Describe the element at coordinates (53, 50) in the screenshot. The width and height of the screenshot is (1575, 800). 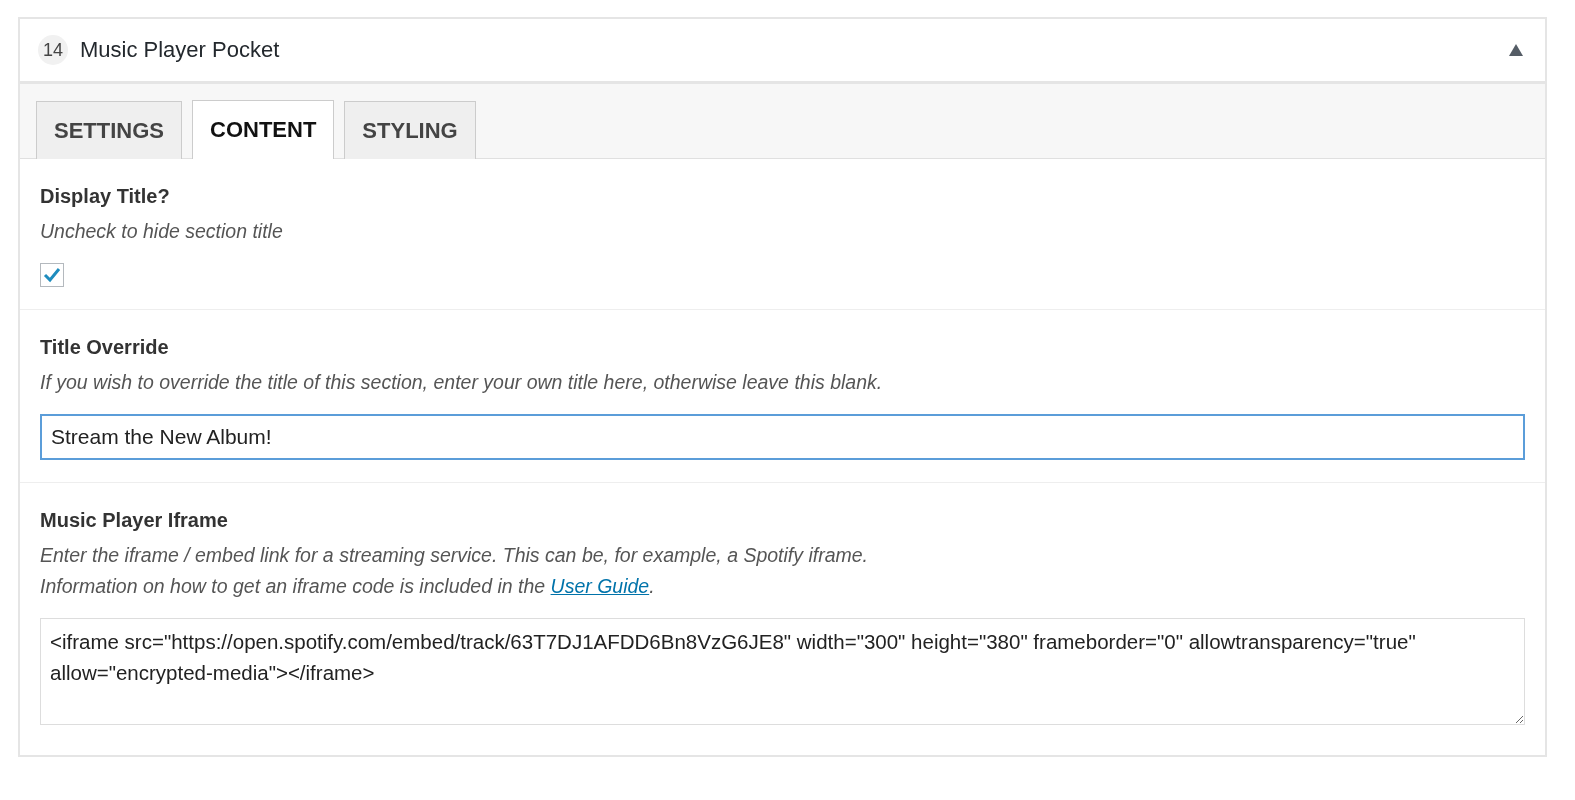
I see `section-number: 14` at that location.